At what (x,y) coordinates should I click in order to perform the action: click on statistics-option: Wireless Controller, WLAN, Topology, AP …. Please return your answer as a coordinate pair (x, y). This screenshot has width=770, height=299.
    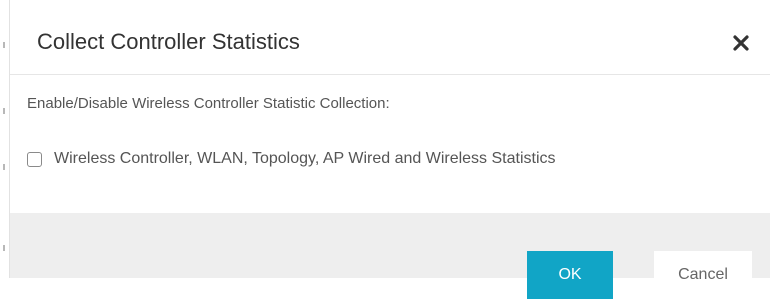
    Looking at the image, I should click on (291, 159).